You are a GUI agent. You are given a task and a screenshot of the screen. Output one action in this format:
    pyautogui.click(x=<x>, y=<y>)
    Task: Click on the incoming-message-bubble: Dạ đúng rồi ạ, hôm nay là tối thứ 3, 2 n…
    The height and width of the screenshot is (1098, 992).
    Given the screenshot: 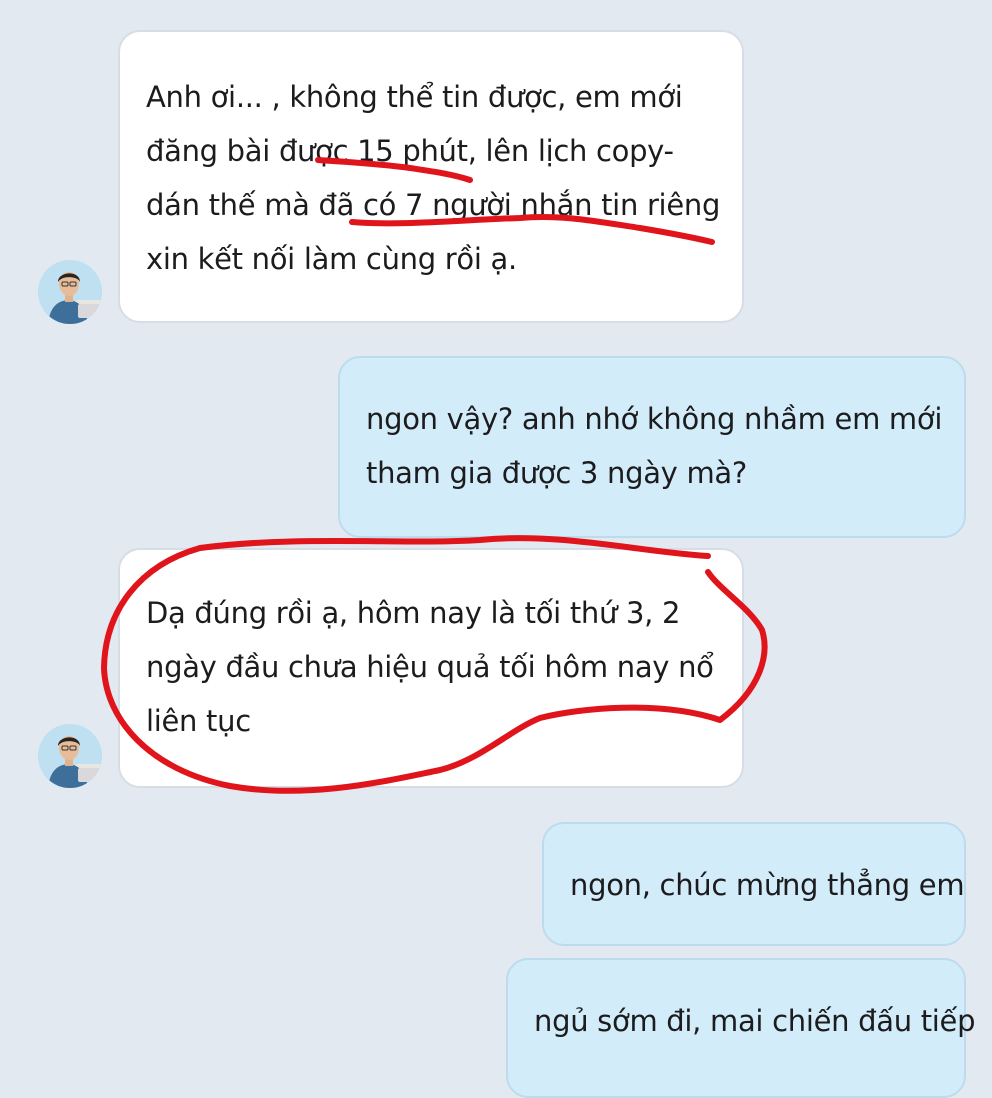 What is the action you would take?
    pyautogui.click(x=431, y=668)
    